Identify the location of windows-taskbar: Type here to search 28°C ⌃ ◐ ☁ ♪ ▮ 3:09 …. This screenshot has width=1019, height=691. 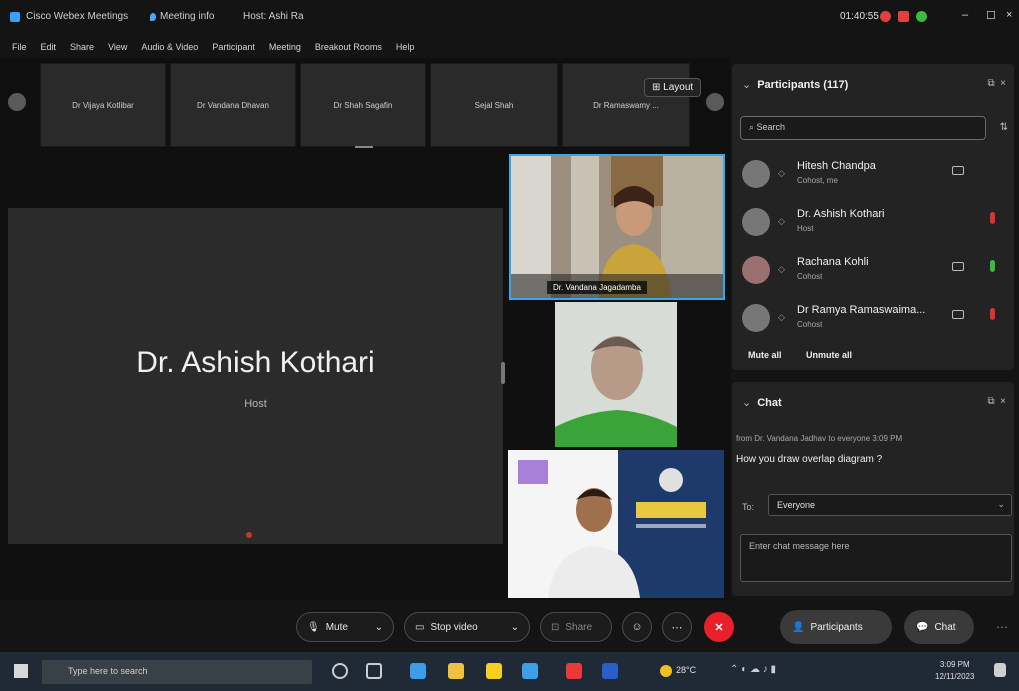
(509, 671).